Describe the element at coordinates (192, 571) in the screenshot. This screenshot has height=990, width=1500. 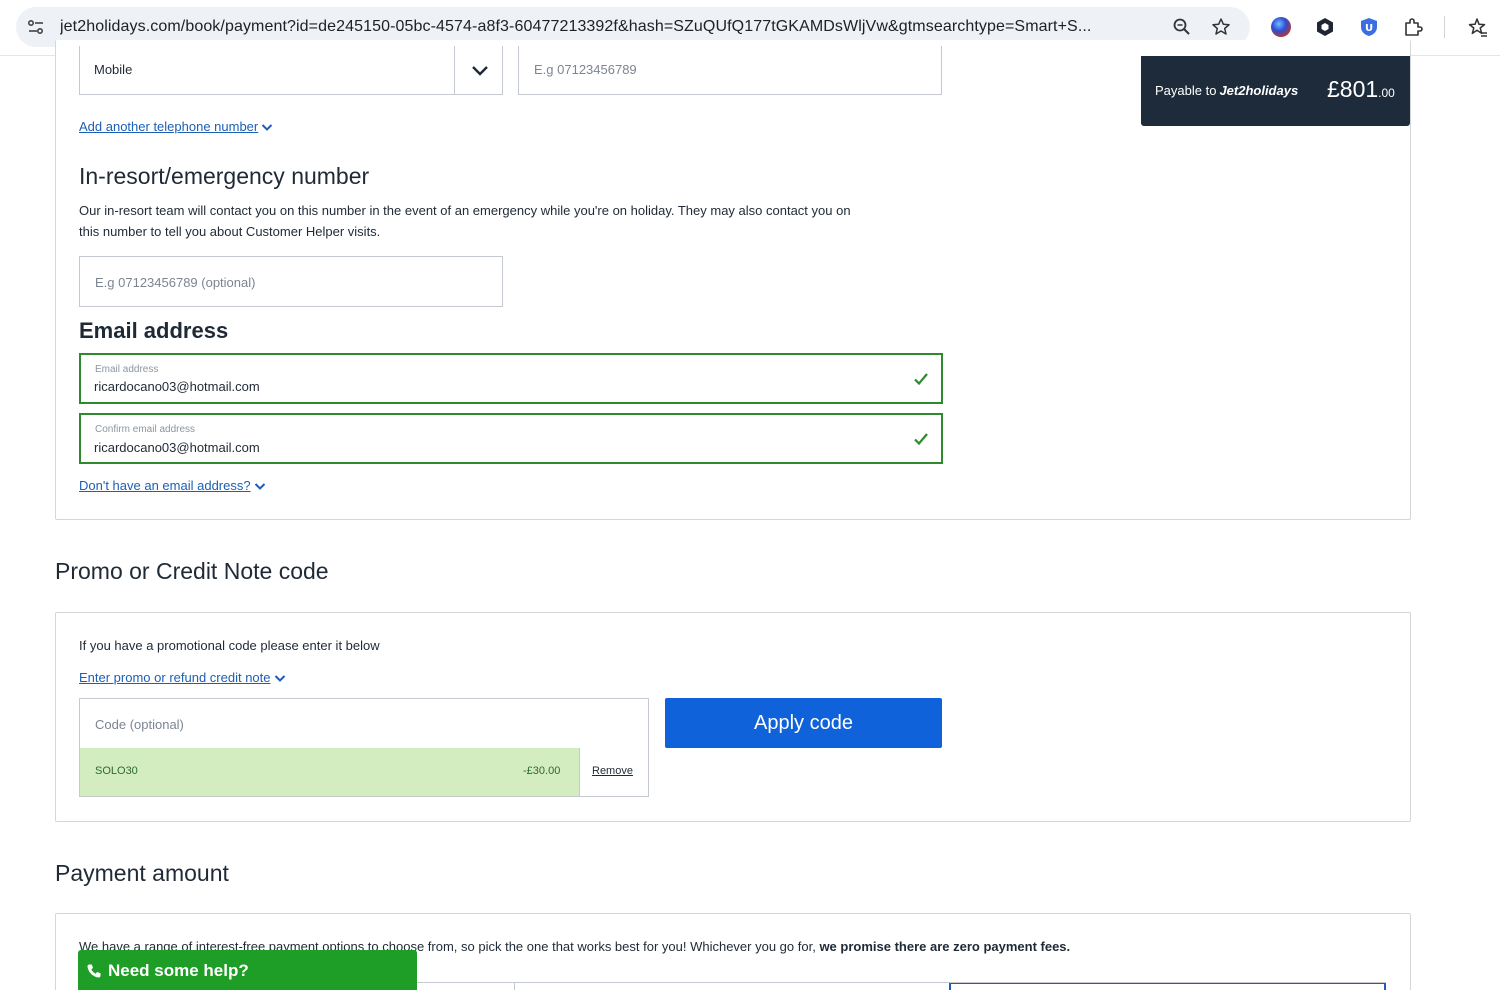
I see `promo-heading: Promo or Credit Note code` at that location.